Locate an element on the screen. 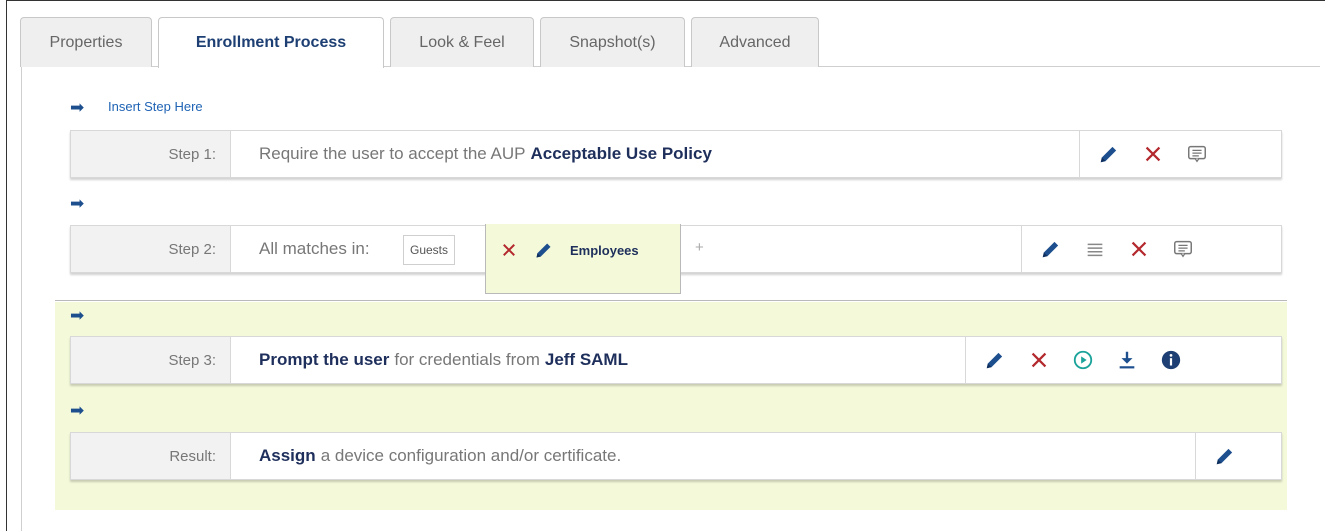 The image size is (1325, 531). step-source-name: Jeff SAML is located at coordinates (586, 359).